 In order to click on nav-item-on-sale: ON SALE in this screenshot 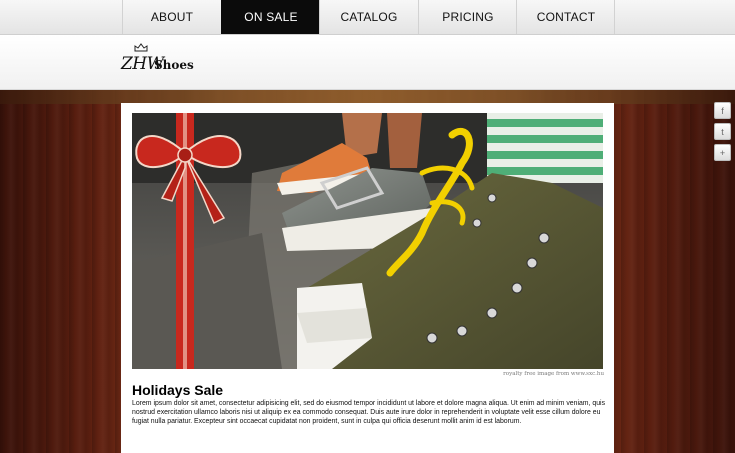, I will do `click(270, 17)`.